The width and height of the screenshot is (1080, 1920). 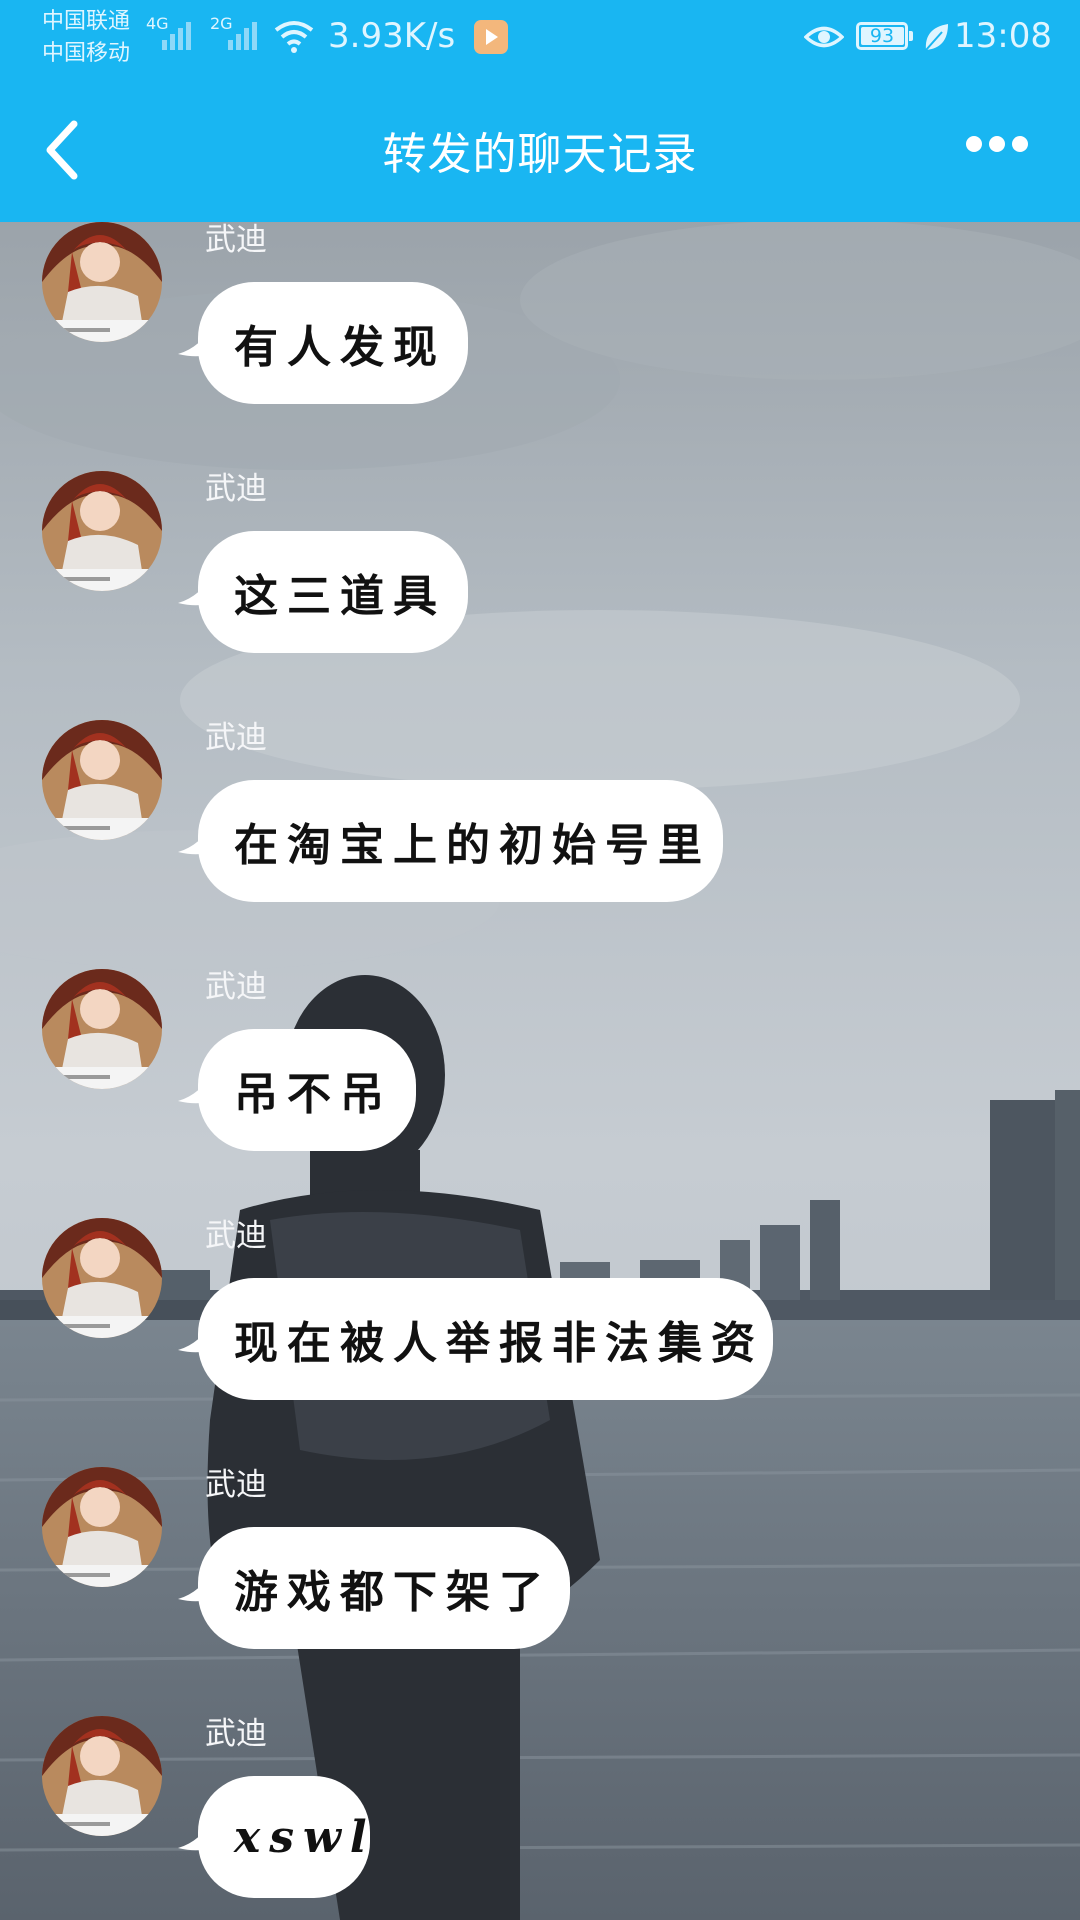 What do you see at coordinates (284, 1837) in the screenshot?
I see `message-bubble: xswl` at bounding box center [284, 1837].